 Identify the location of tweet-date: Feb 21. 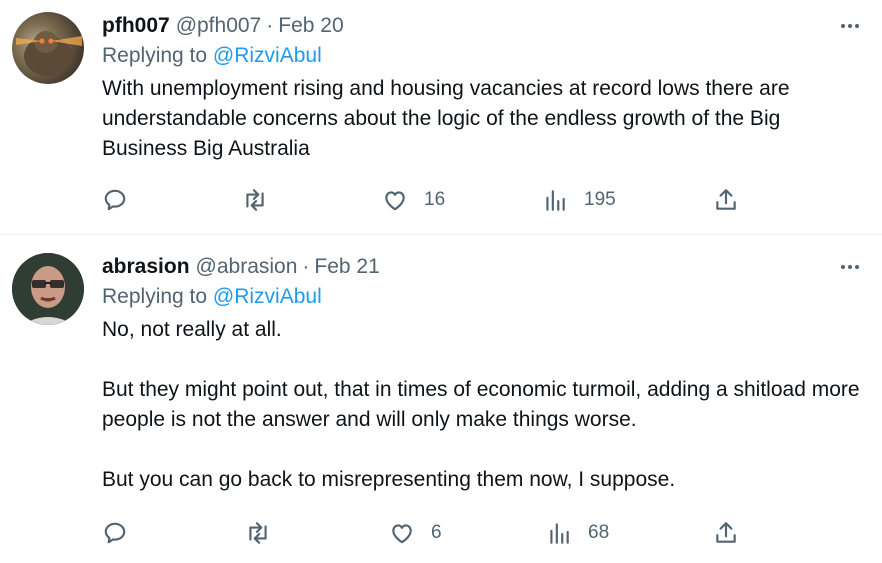
(346, 267).